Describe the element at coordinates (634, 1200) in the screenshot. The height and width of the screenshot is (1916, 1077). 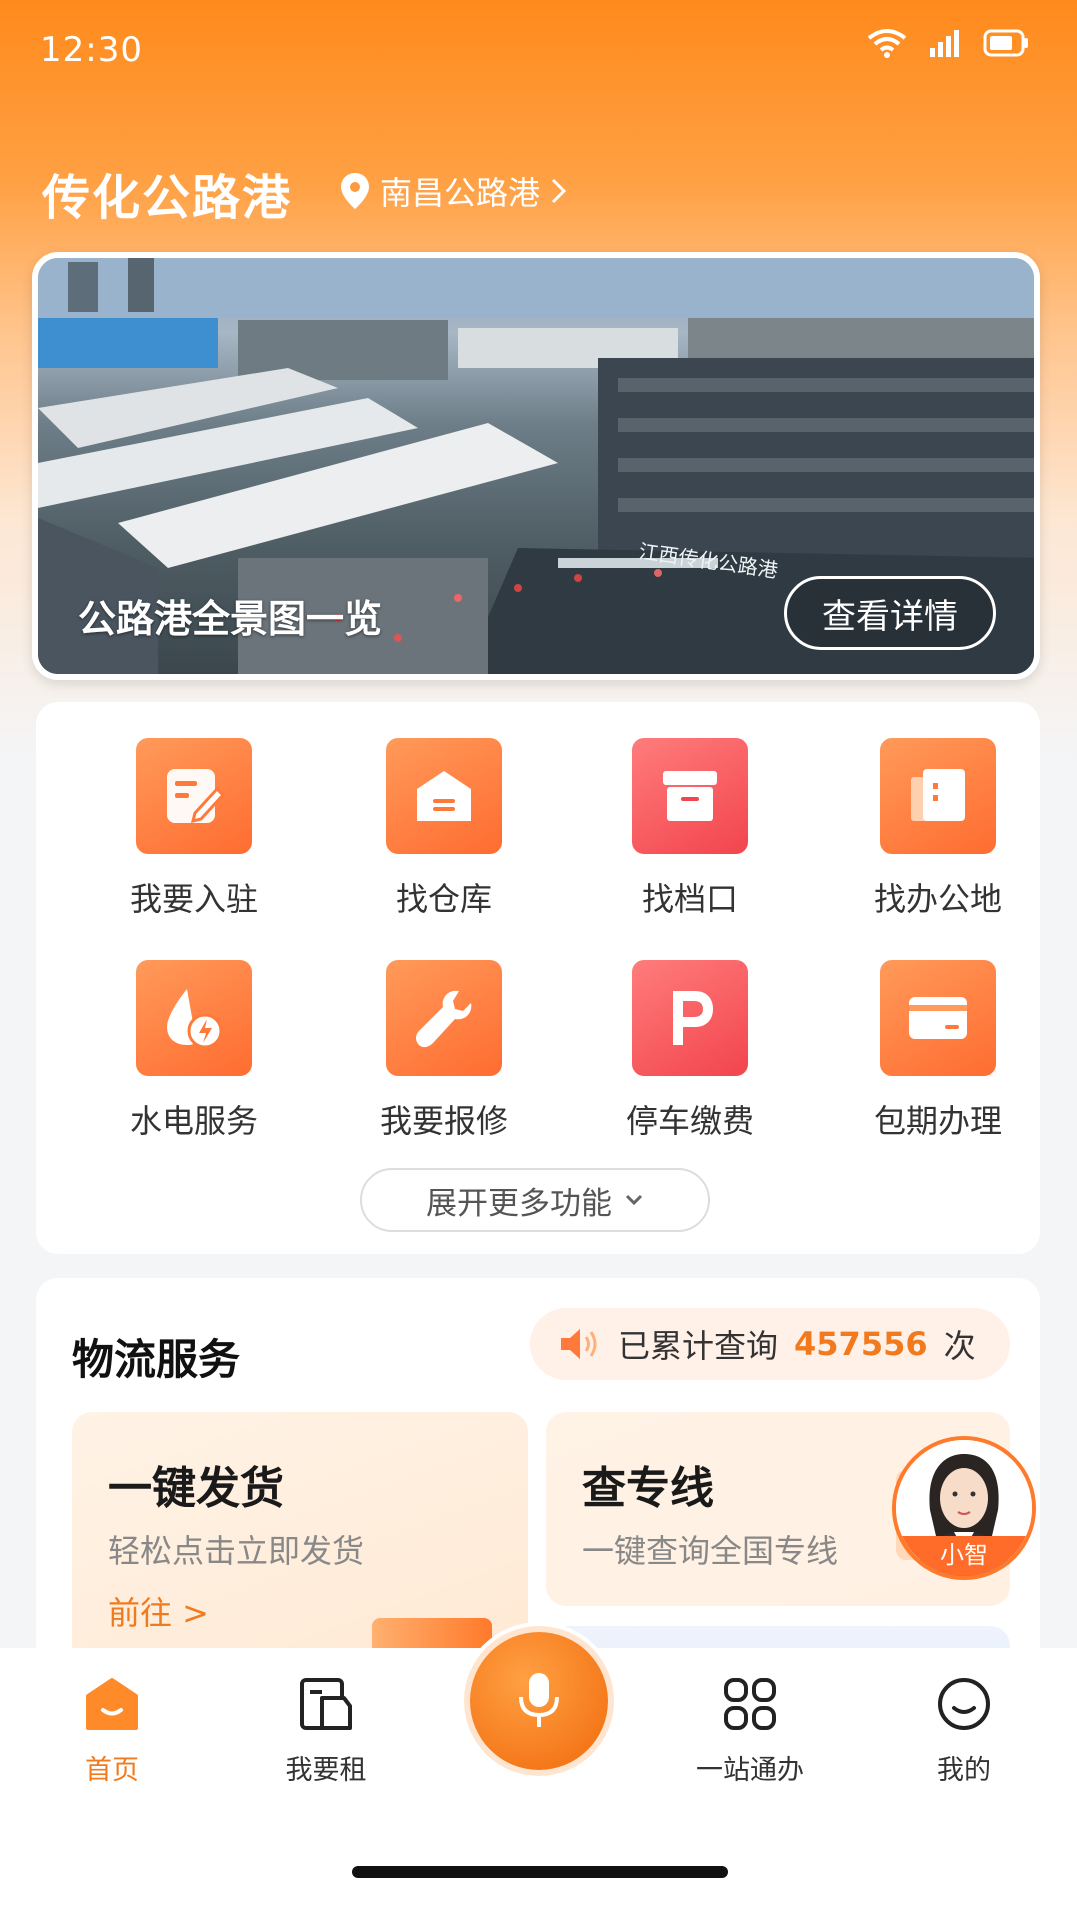
I see `chevron-down-icon` at that location.